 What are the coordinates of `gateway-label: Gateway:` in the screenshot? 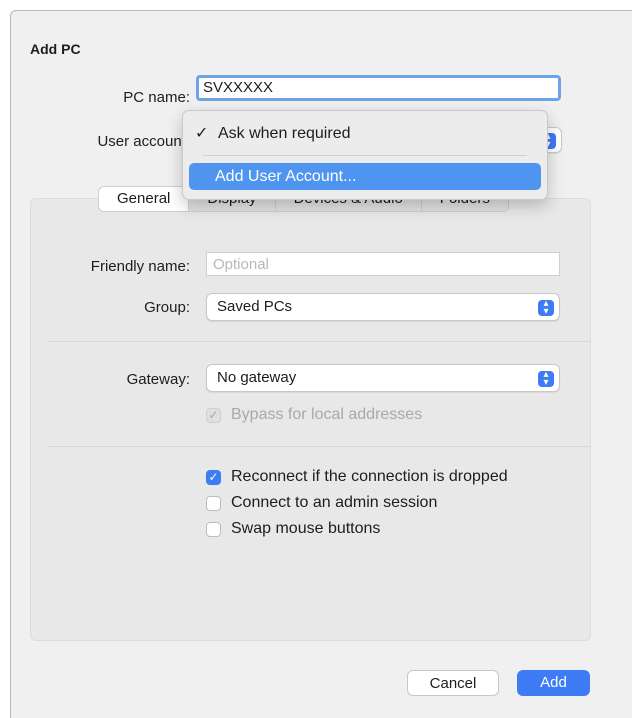 It's located at (158, 379).